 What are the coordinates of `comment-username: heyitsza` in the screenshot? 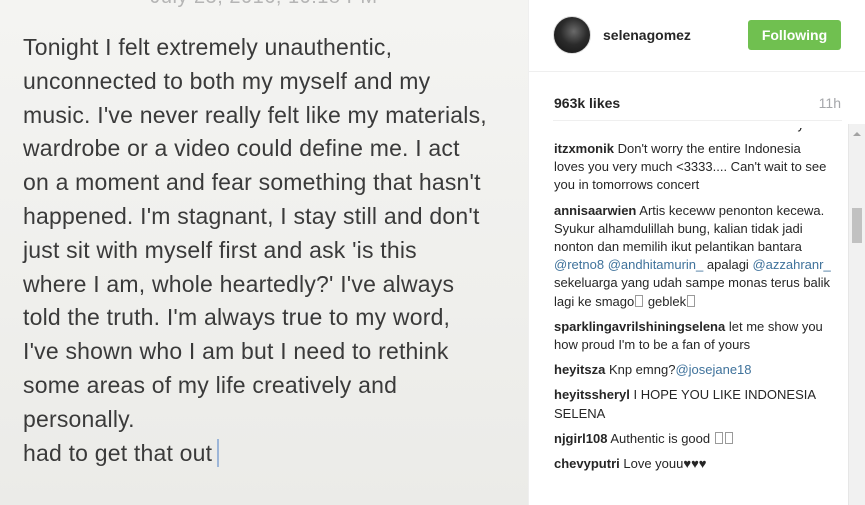 It's located at (579, 369).